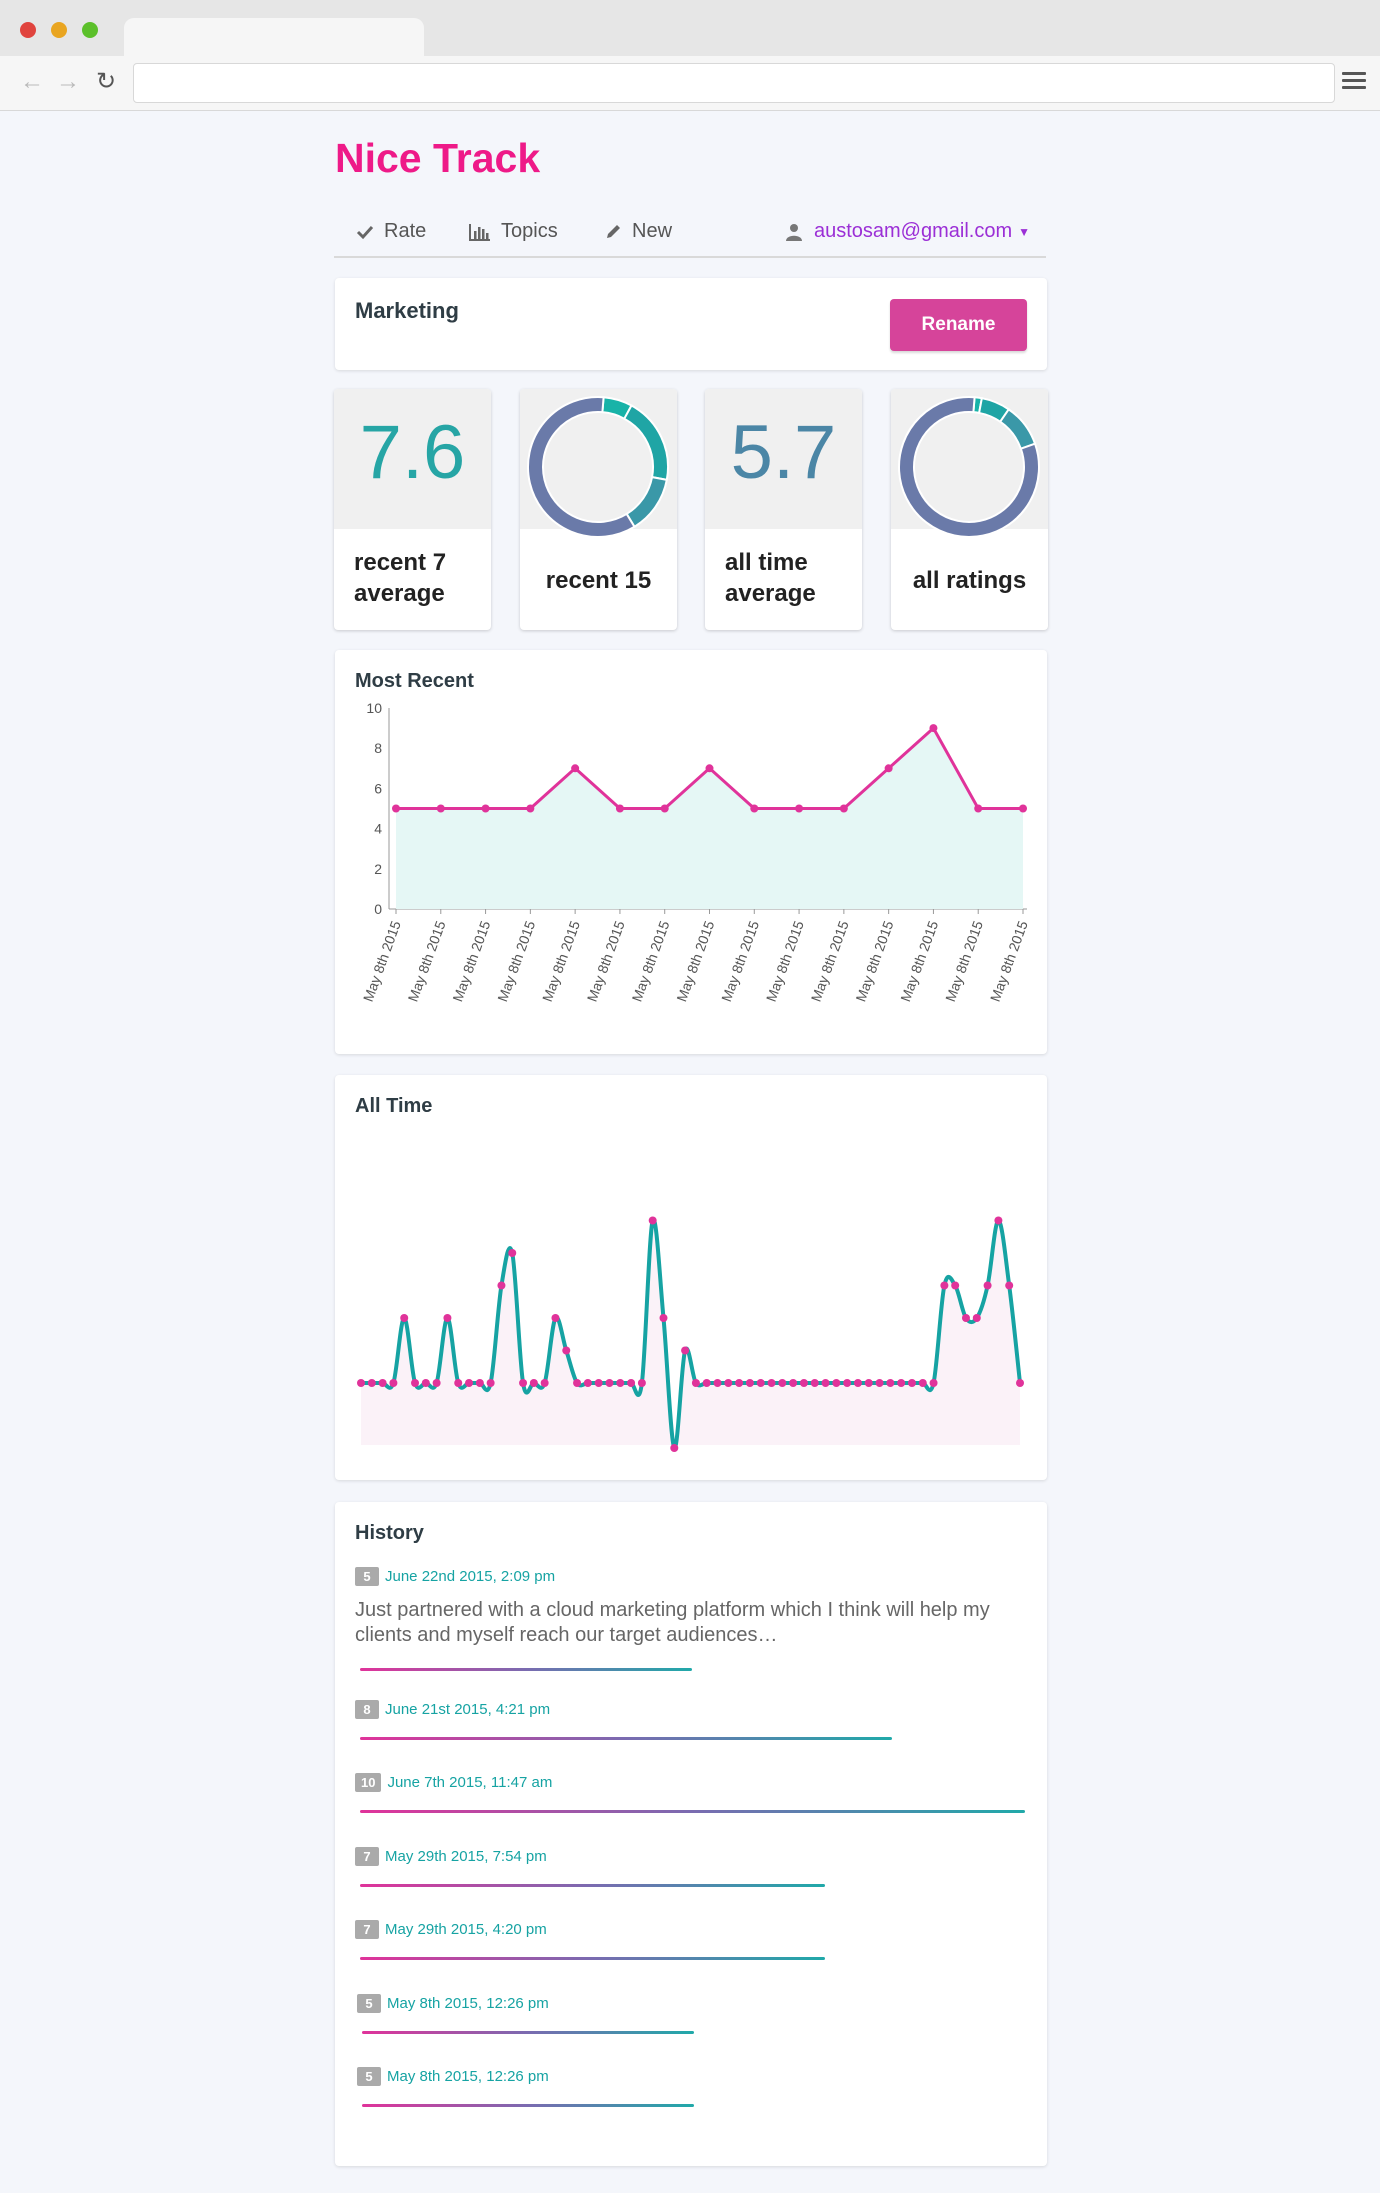 The width and height of the screenshot is (1380, 2193). What do you see at coordinates (695, 1867) in the screenshot?
I see `history-item: 7 May 29th 2015, 7:54 pm` at bounding box center [695, 1867].